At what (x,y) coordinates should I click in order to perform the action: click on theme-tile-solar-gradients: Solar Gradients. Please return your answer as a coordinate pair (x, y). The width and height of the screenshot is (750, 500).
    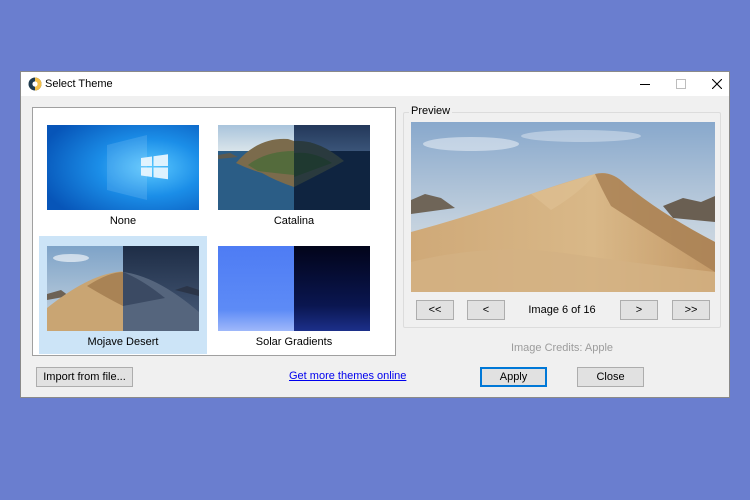
    Looking at the image, I should click on (294, 295).